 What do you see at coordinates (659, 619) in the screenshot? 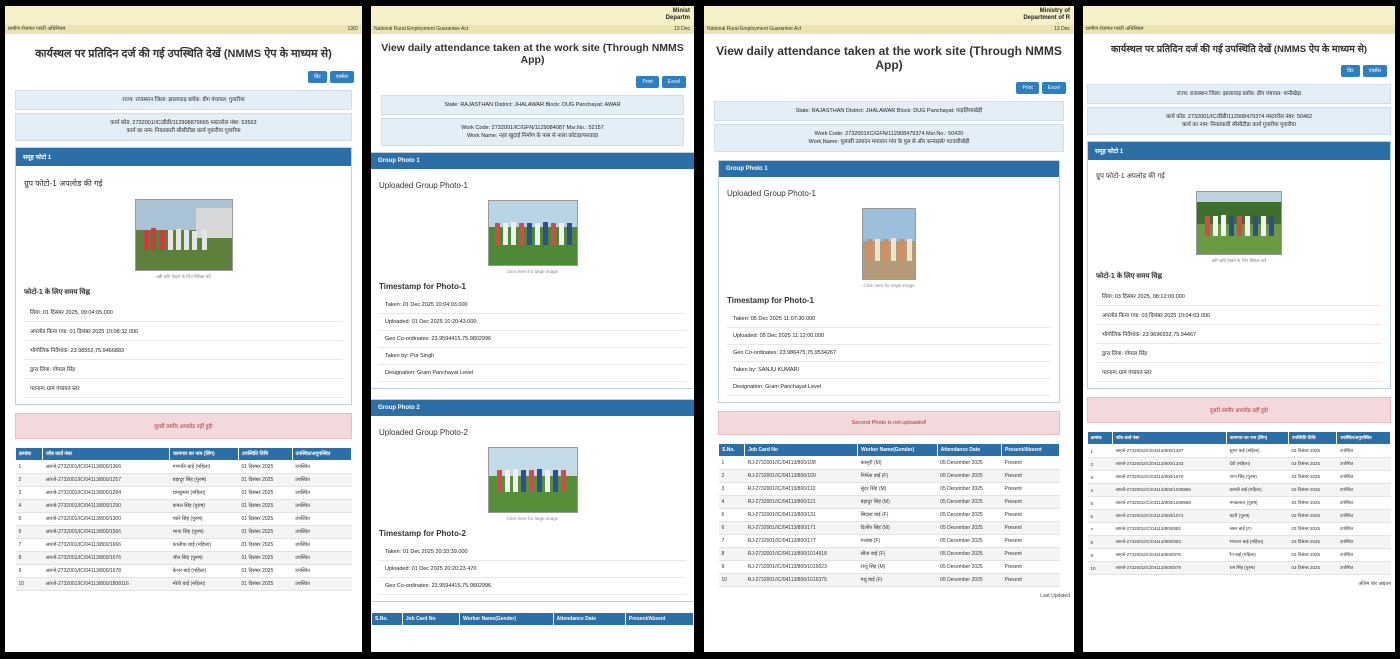
I see `column-header: Present/Absent` at bounding box center [659, 619].